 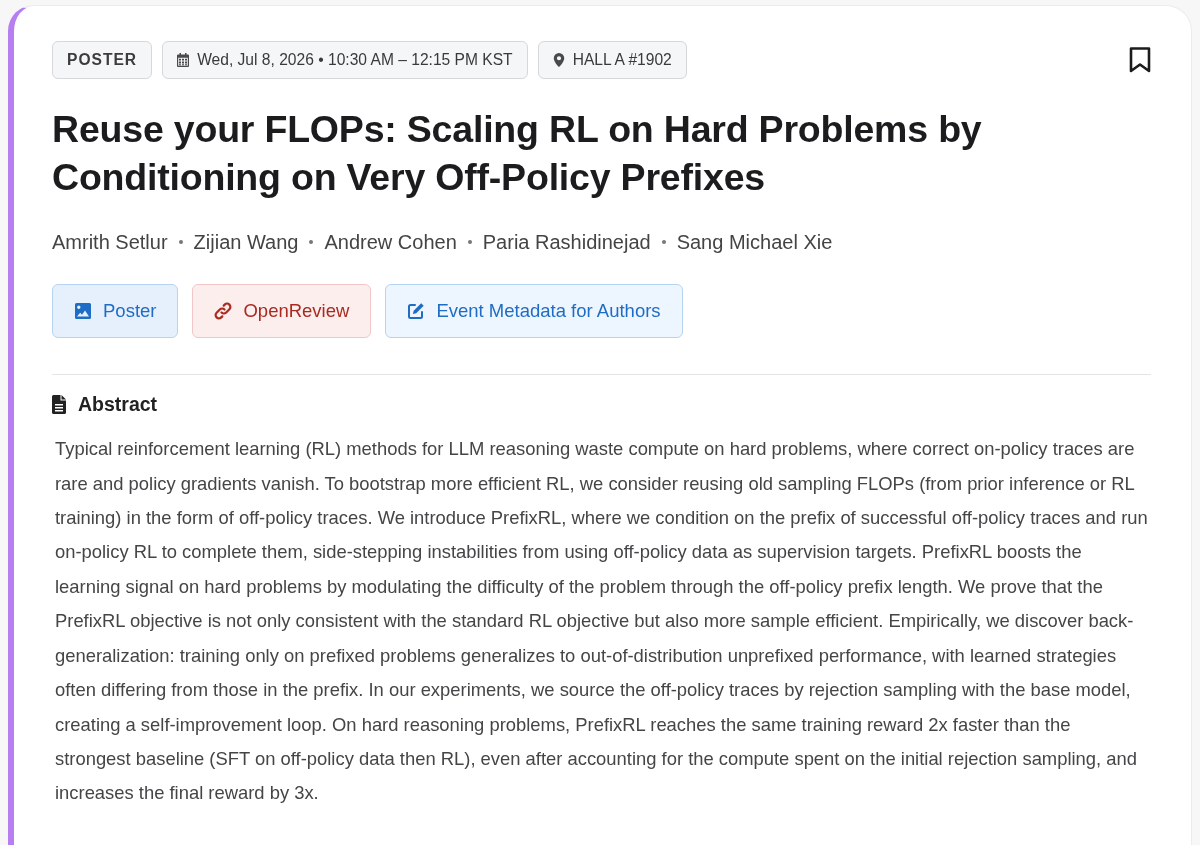 I want to click on author-name: Paria Rashidinejad, so click(x=566, y=242).